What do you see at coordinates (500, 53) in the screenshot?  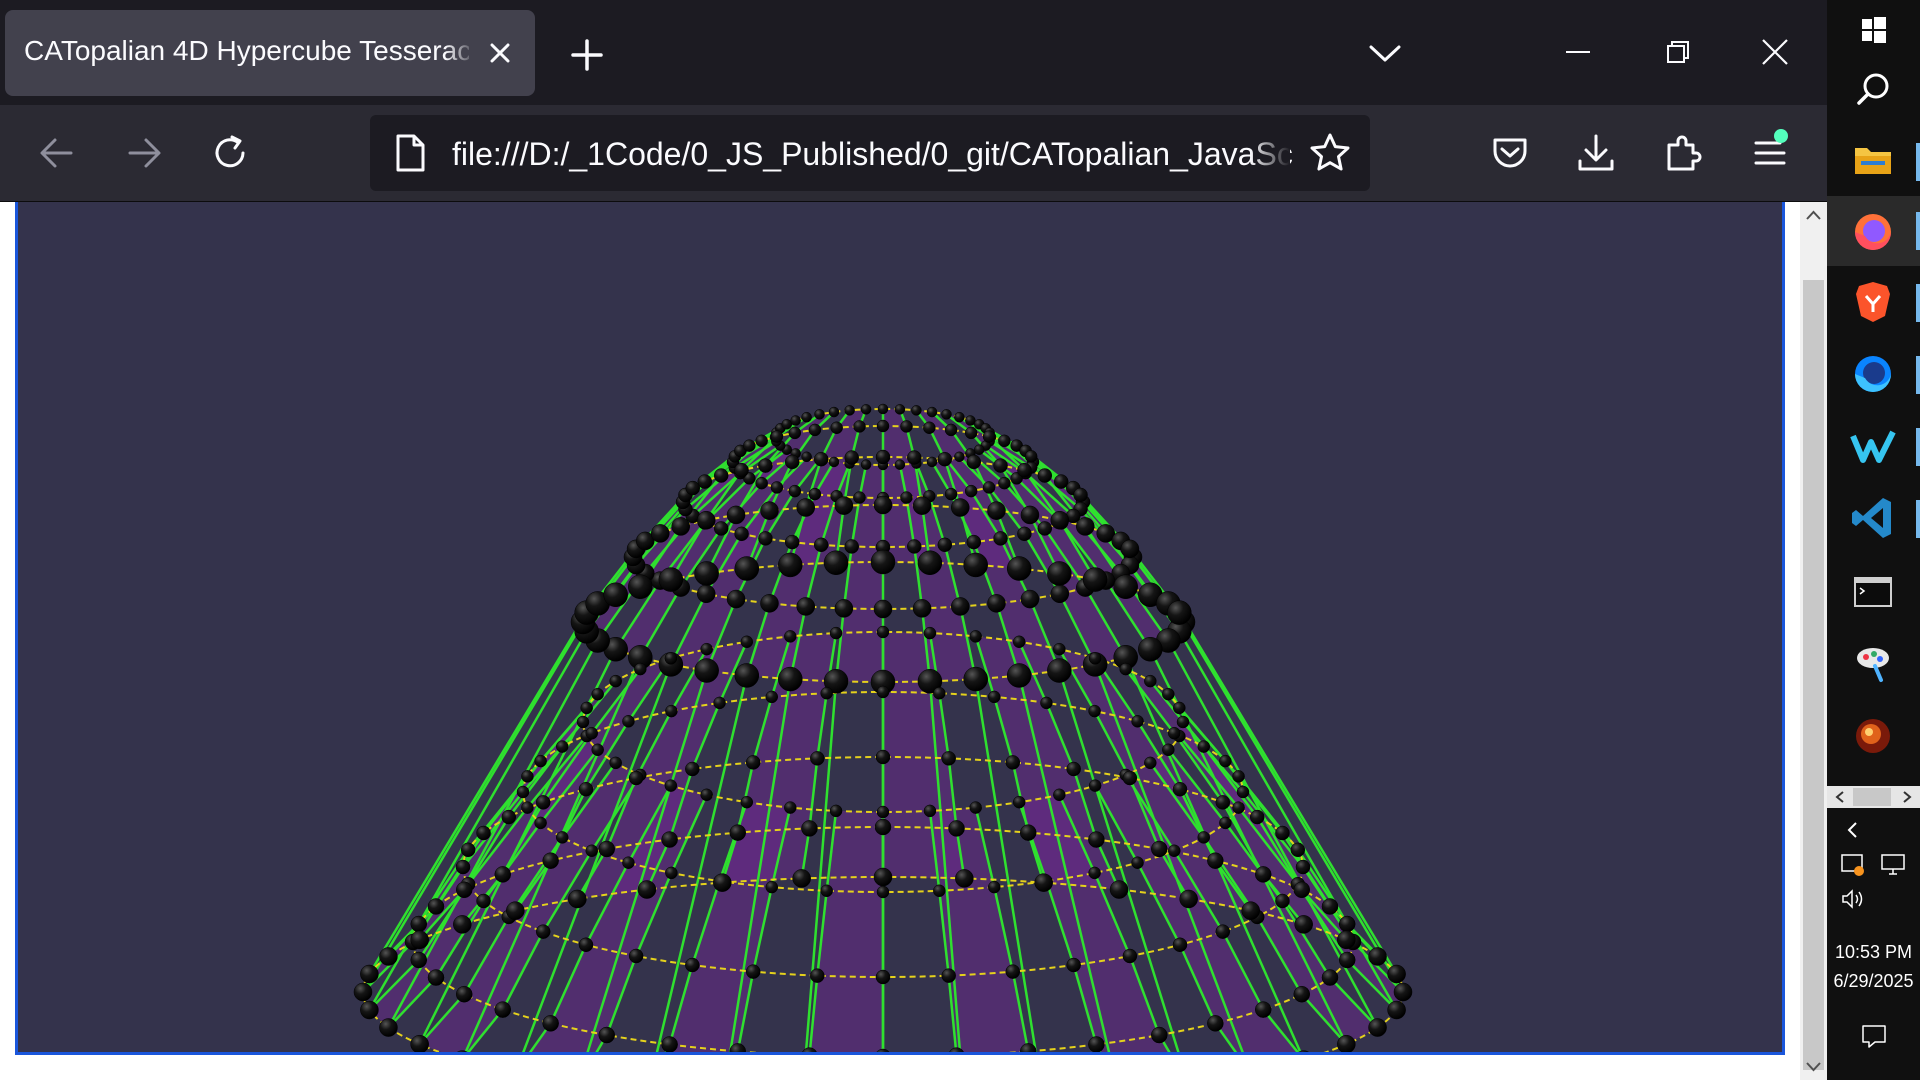 I see `close-icon` at bounding box center [500, 53].